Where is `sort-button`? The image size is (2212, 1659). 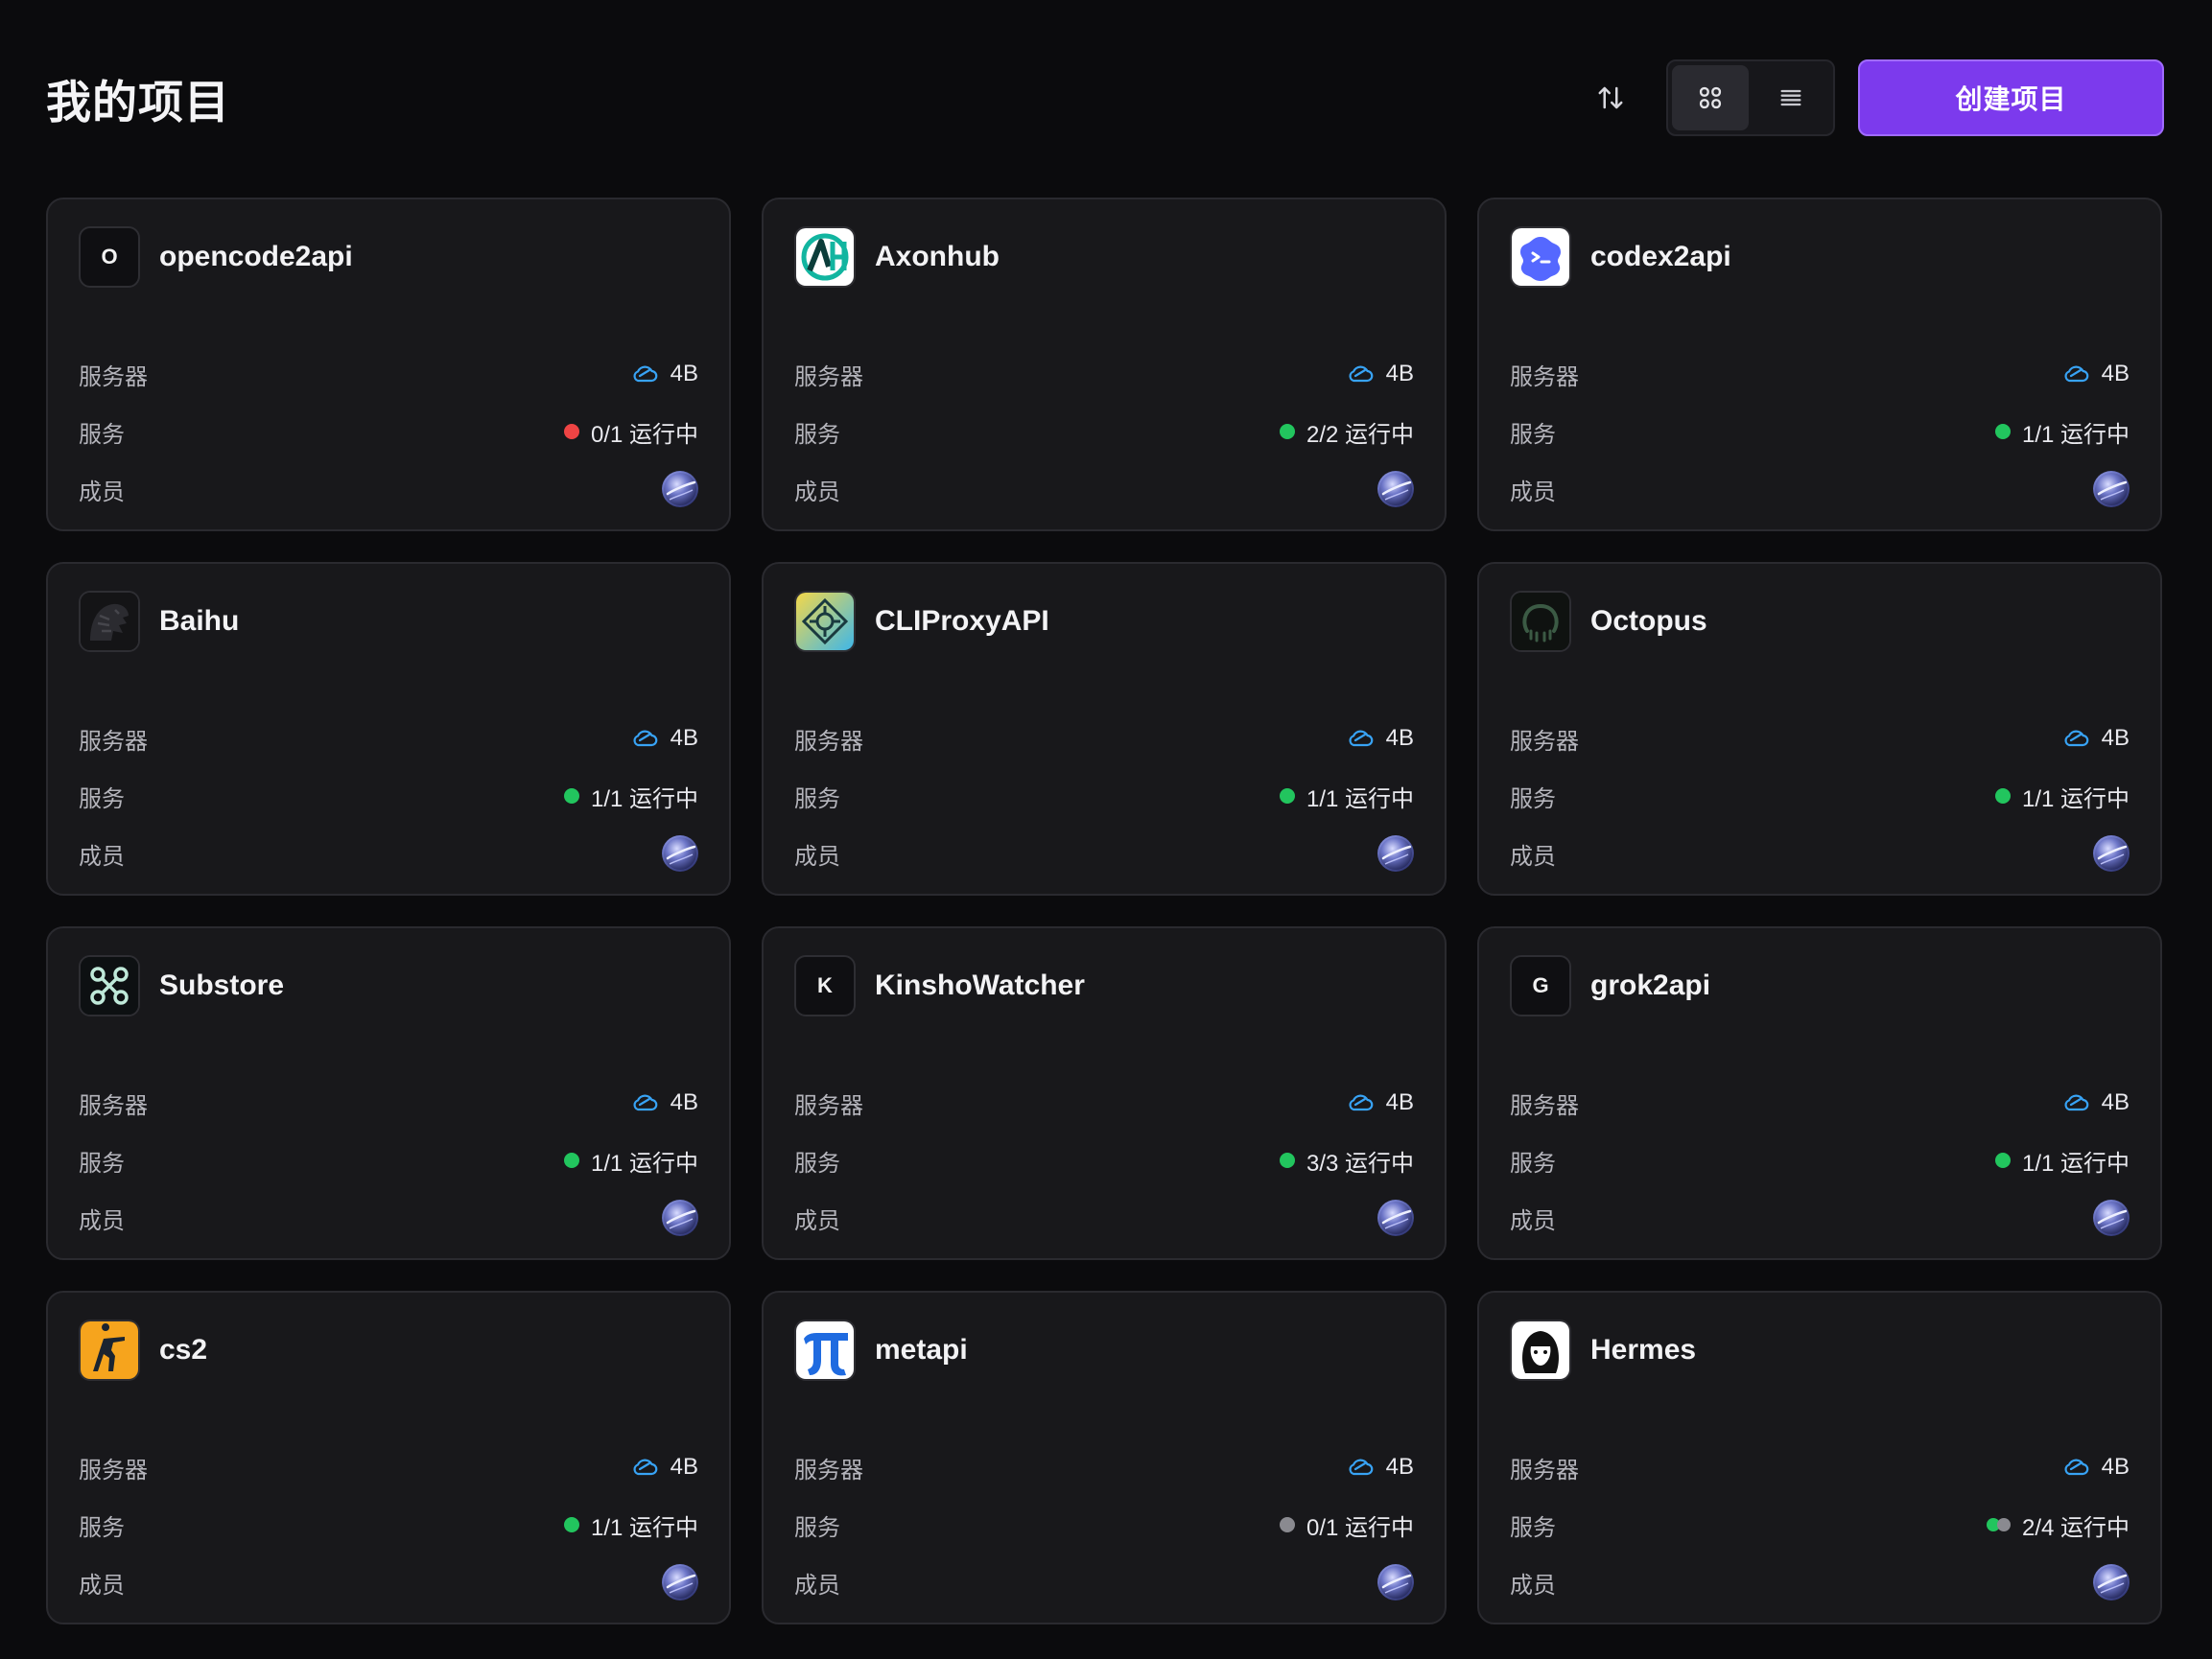
sort-button is located at coordinates (1610, 98).